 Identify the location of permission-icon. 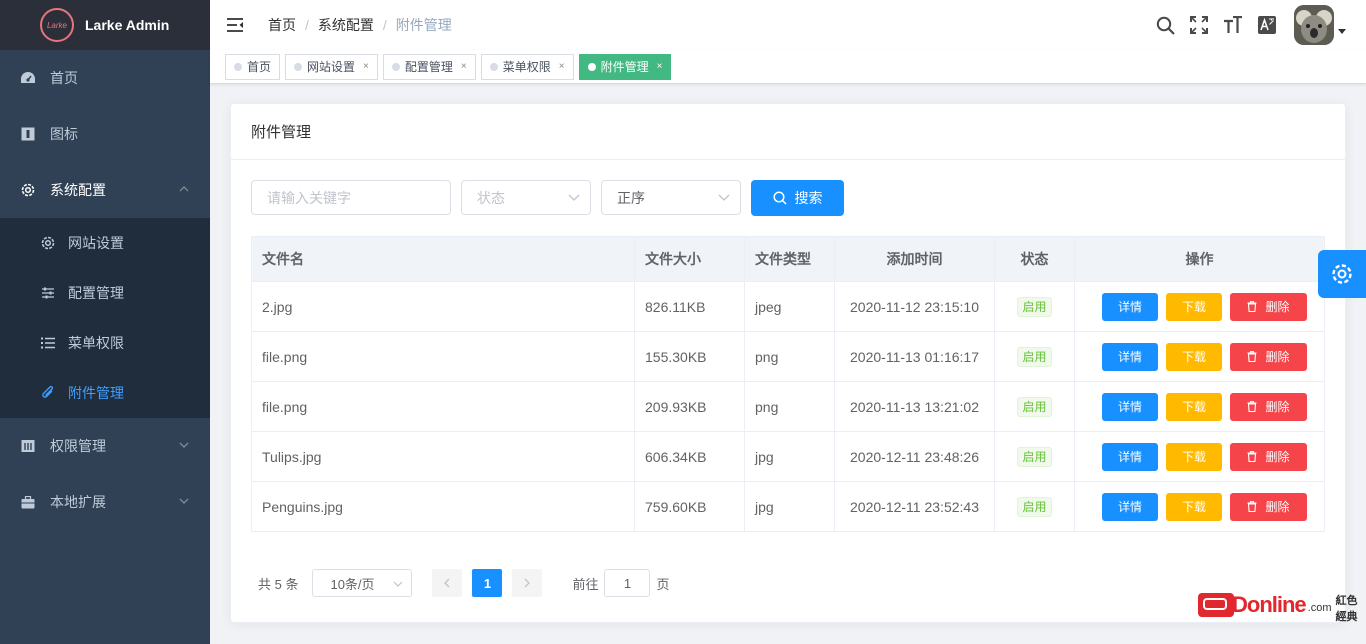
(28, 446).